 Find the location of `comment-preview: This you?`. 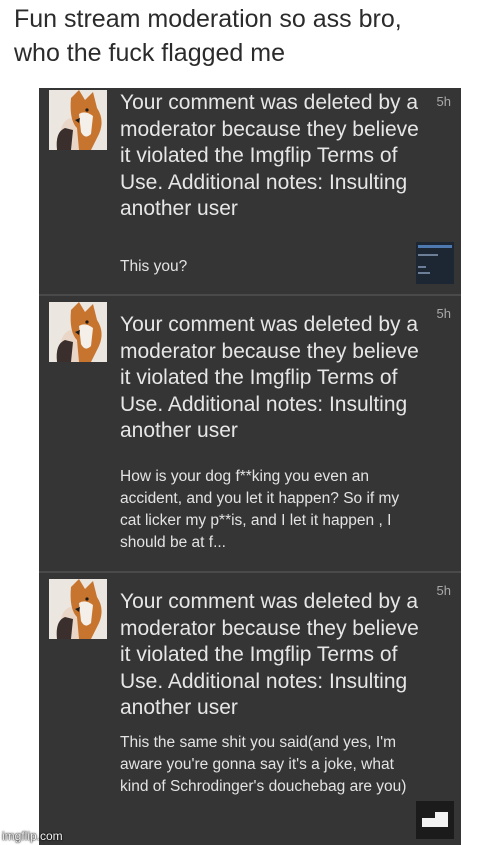

comment-preview: This you? is located at coordinates (154, 266).